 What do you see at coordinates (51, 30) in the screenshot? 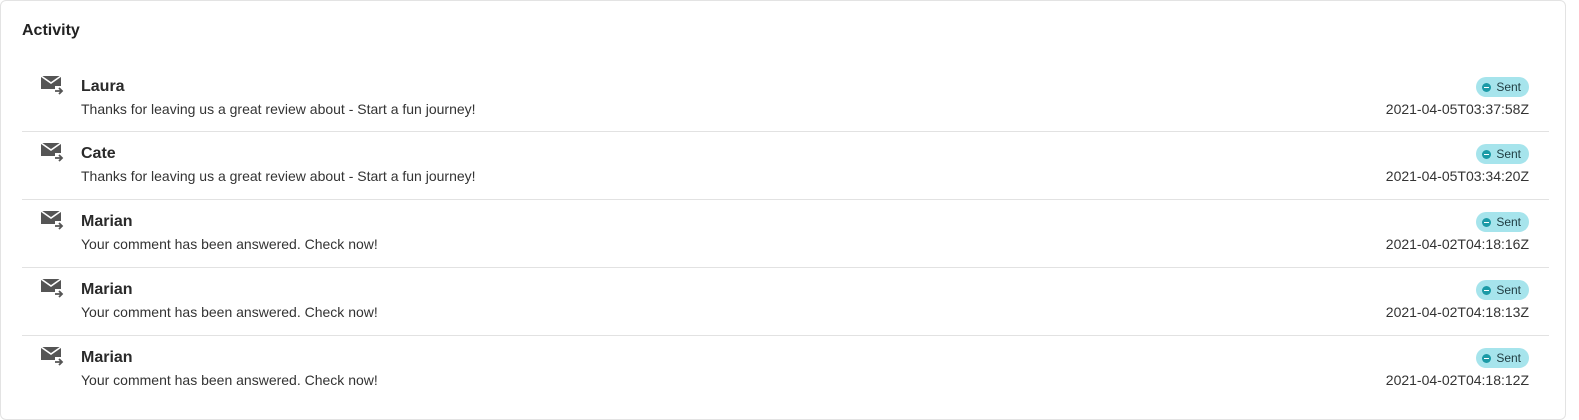
I see `panel-title: Activity` at bounding box center [51, 30].